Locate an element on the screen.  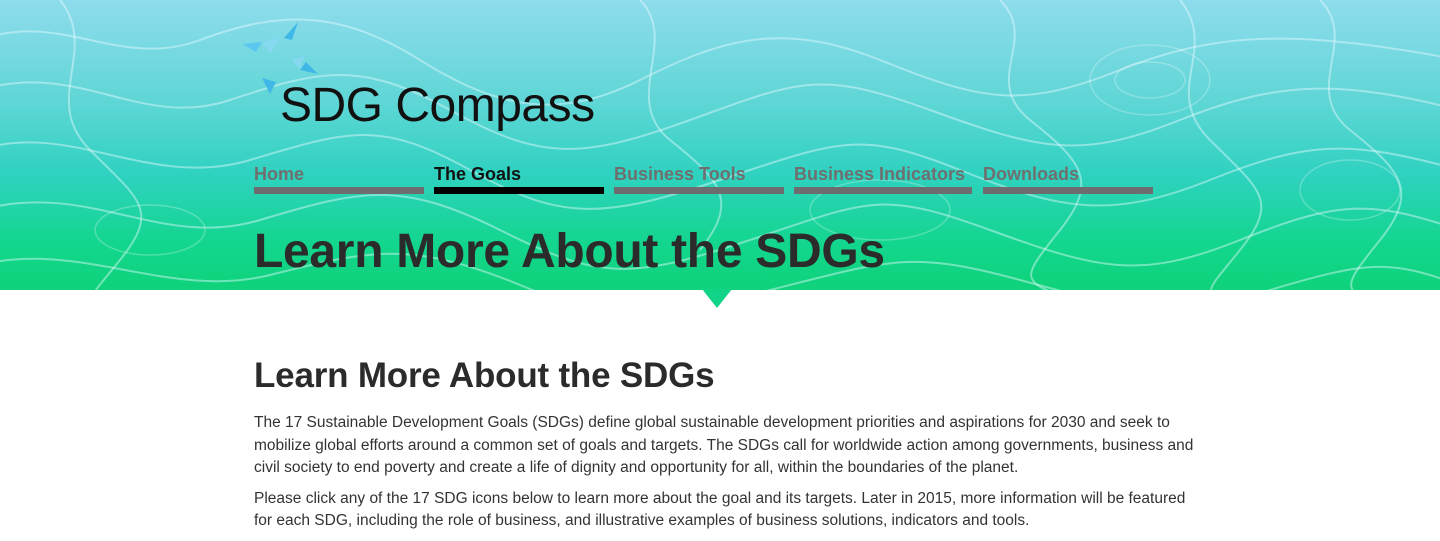
nav-item-business-indicators: Business Indicators is located at coordinates (884, 179).